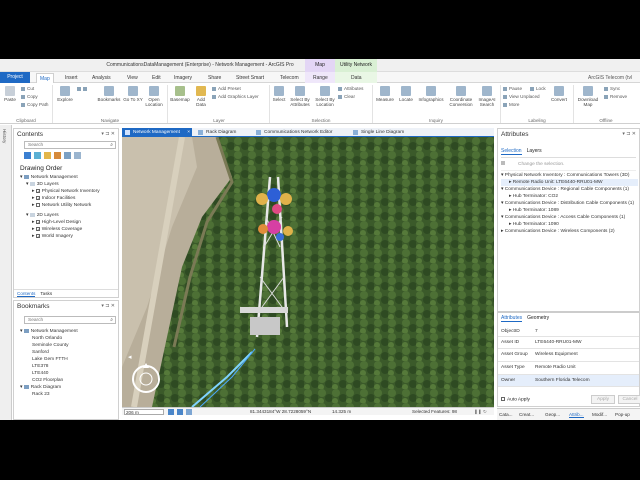  I want to click on measure-button: Measure, so click(385, 94).